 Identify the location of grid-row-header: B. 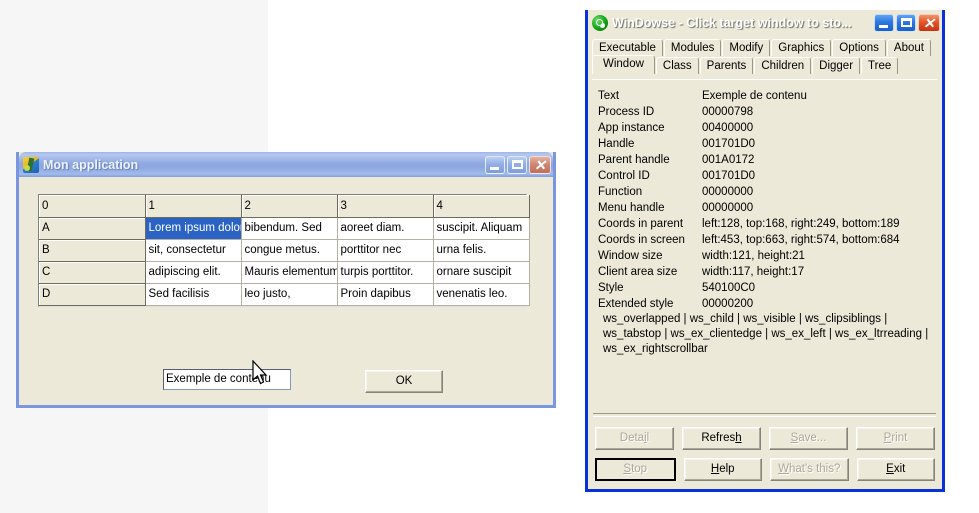
(92, 250).